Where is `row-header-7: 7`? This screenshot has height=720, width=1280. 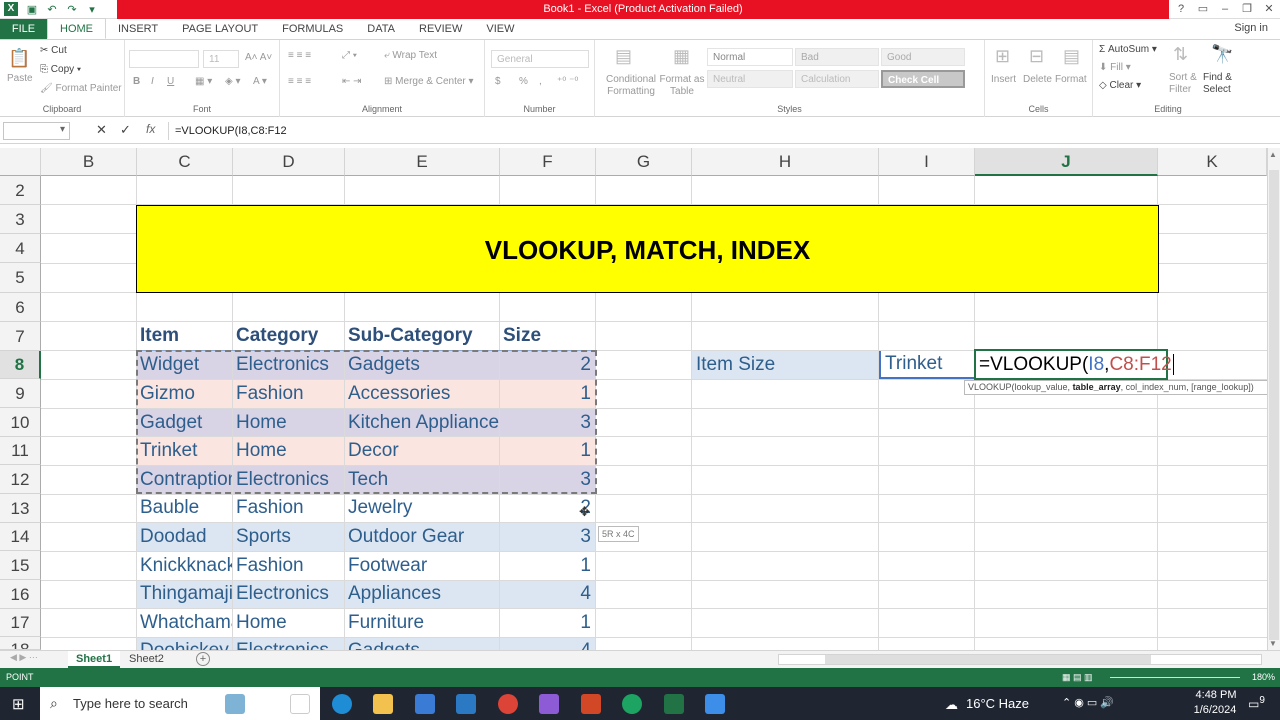 row-header-7: 7 is located at coordinates (20, 336).